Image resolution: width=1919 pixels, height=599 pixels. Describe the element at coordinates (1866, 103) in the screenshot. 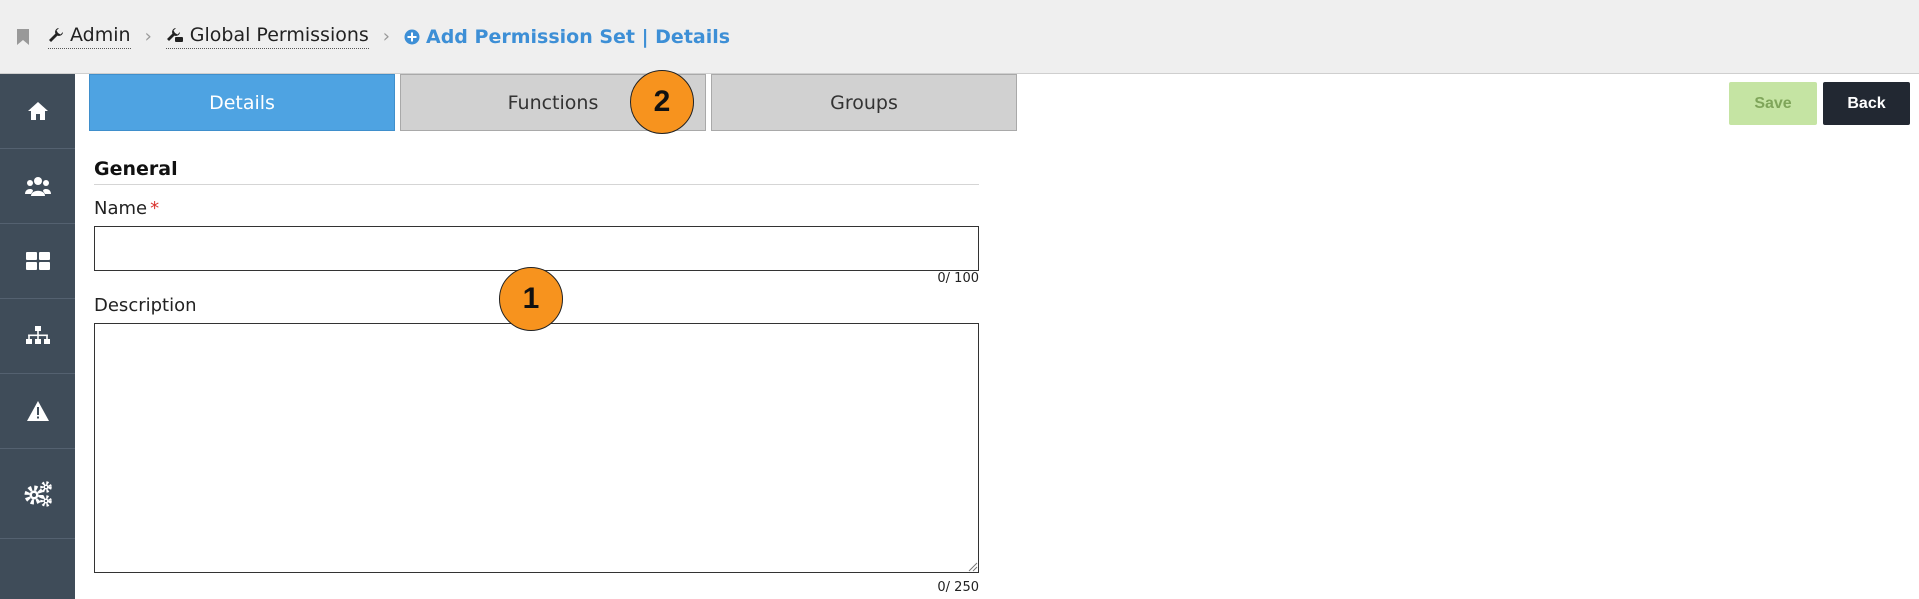

I see `back-button: Back` at that location.